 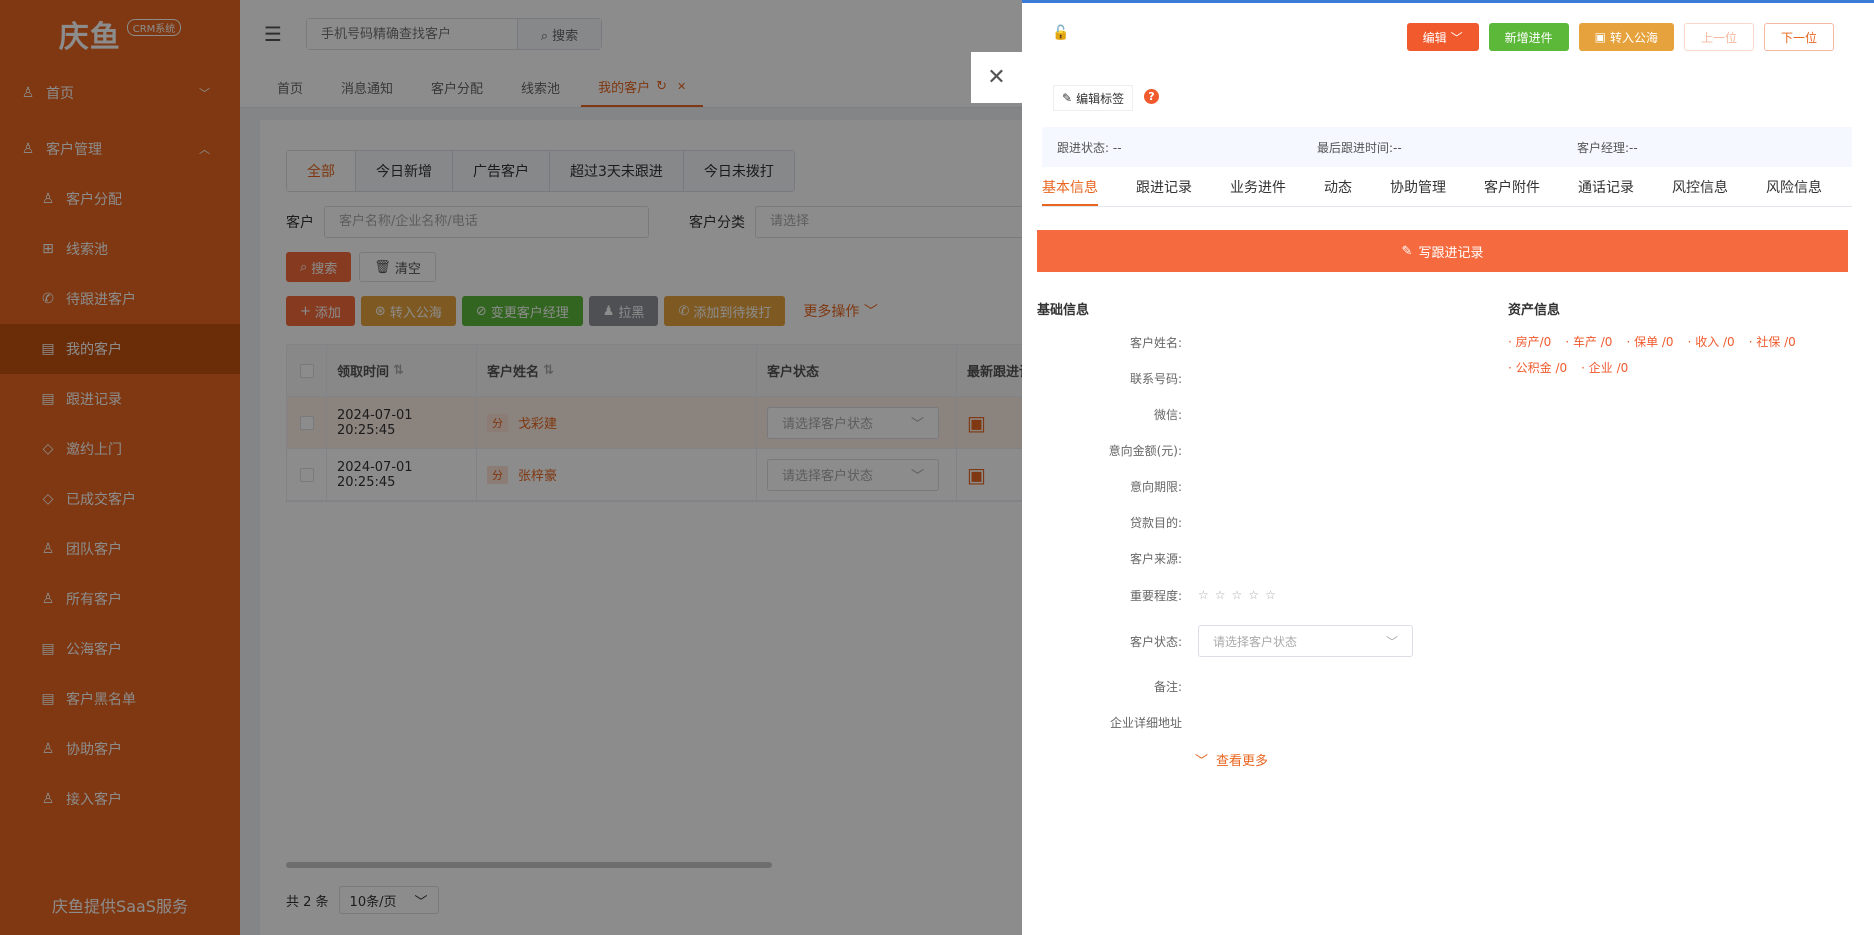 I want to click on field-remark: 备注:, so click(x=1242, y=686).